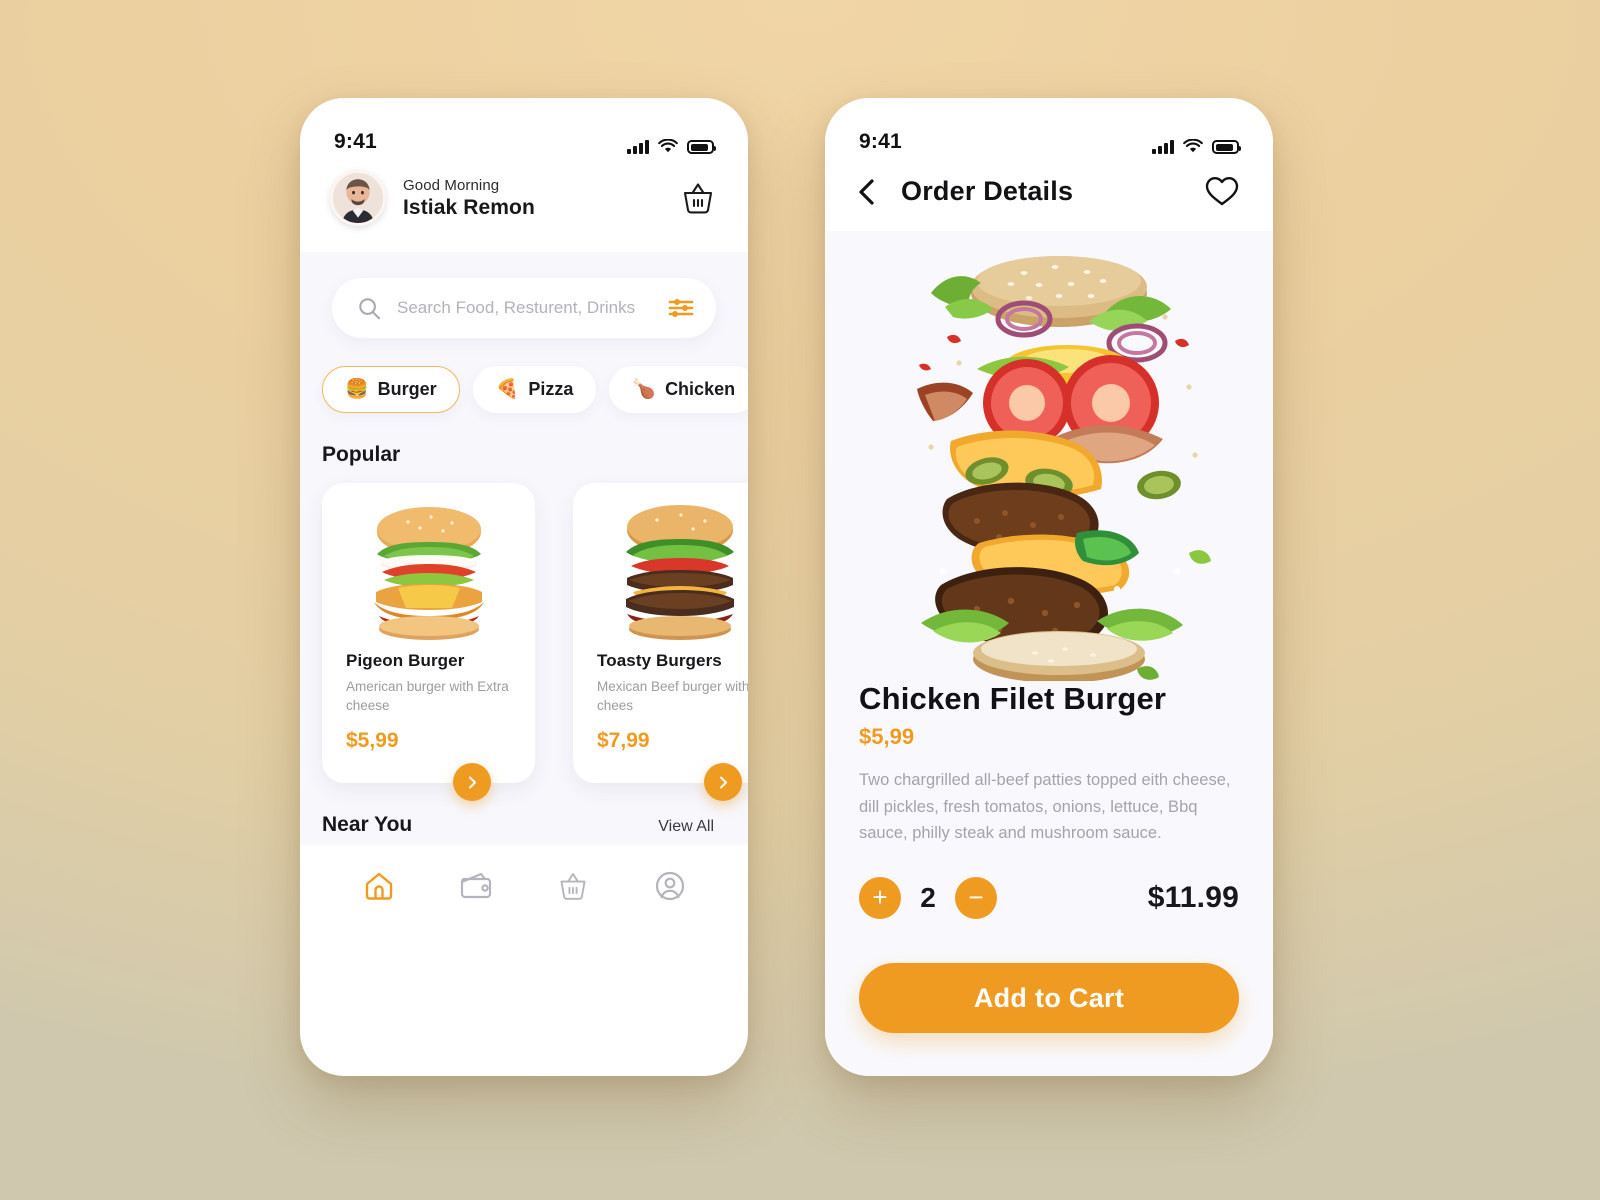 The image size is (1600, 1200). I want to click on quantity-row: + 2 − $11.99, so click(1049, 898).